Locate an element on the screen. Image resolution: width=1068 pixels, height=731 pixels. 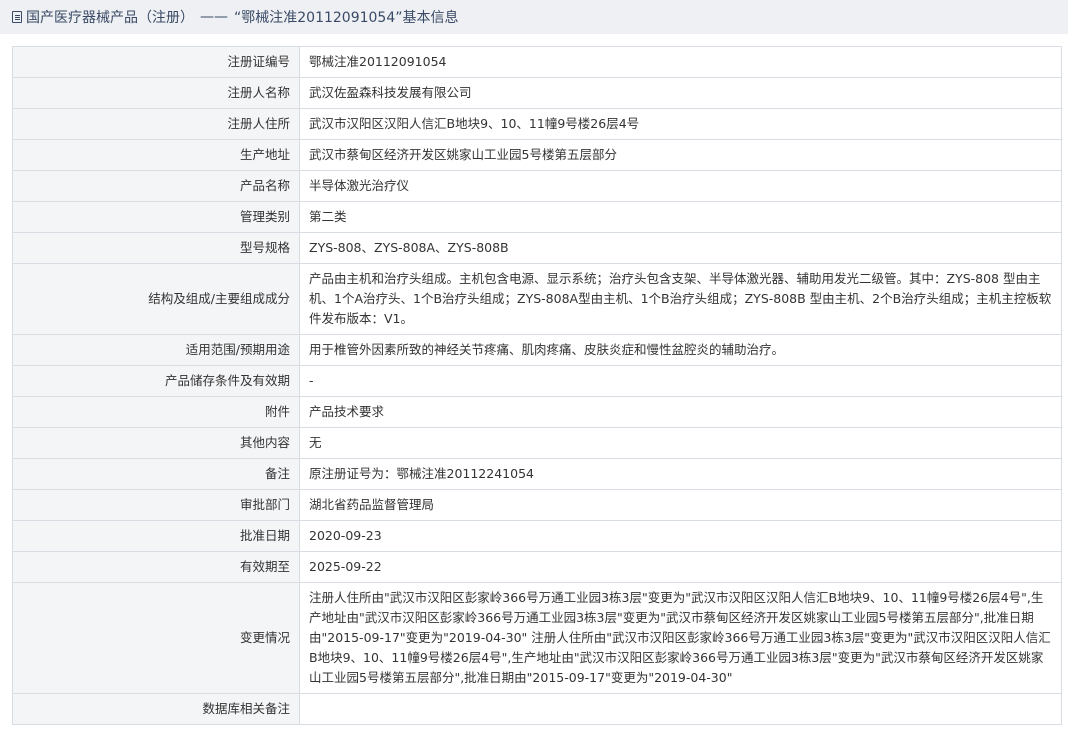
row-value: 2020-09-23 is located at coordinates (680, 536).